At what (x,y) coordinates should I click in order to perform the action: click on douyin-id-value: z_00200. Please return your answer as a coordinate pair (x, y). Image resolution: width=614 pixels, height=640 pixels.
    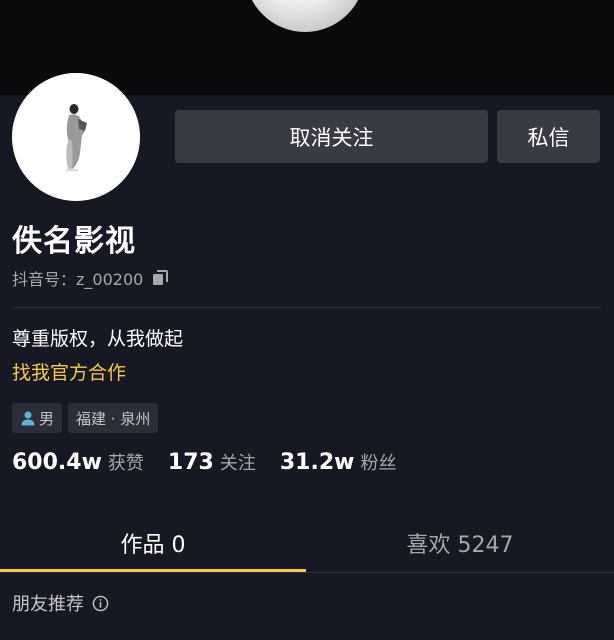
    Looking at the image, I should click on (110, 279).